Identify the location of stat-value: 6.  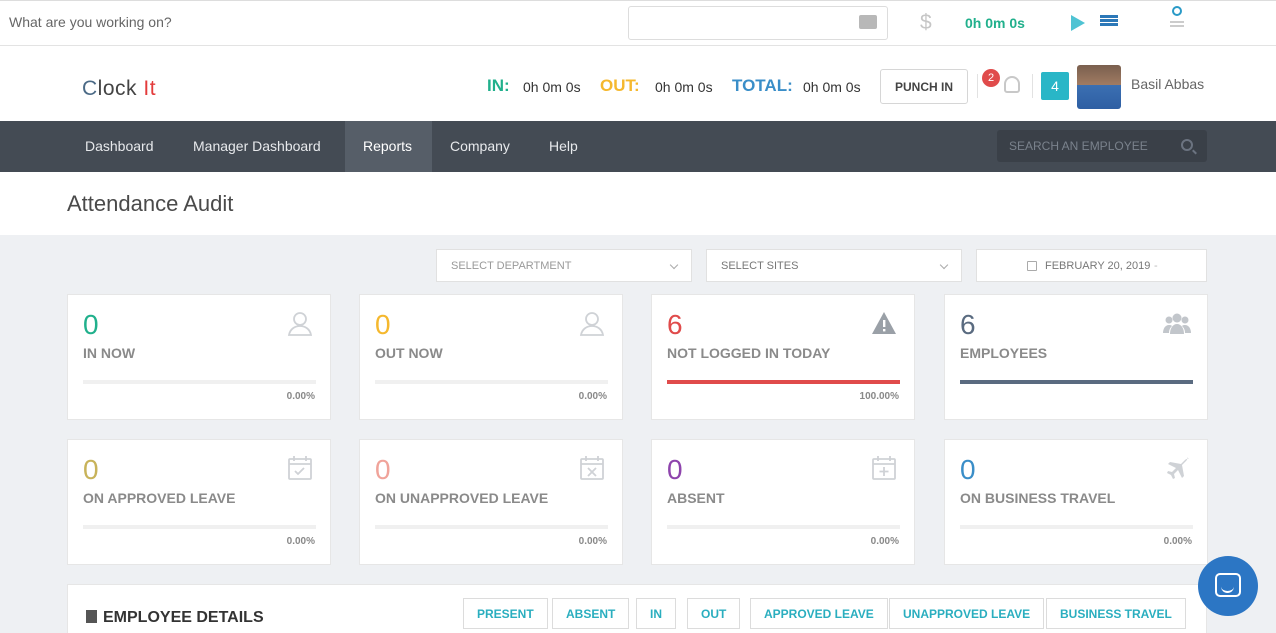
(675, 324).